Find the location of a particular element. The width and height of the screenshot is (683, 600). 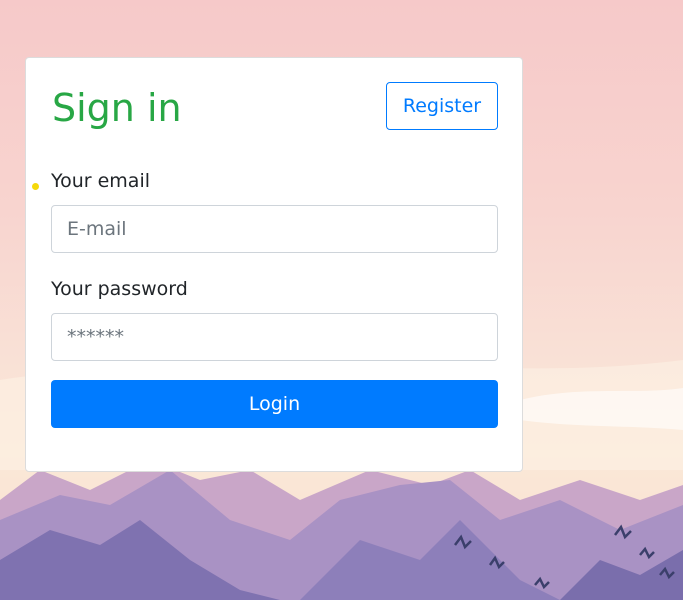

password-label: Your password is located at coordinates (119, 289).